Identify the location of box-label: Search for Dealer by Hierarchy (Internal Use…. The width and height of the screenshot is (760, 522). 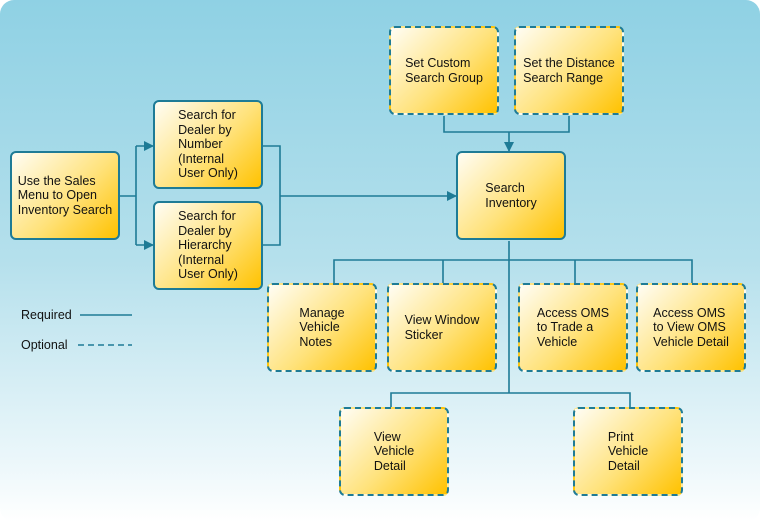
(208, 245).